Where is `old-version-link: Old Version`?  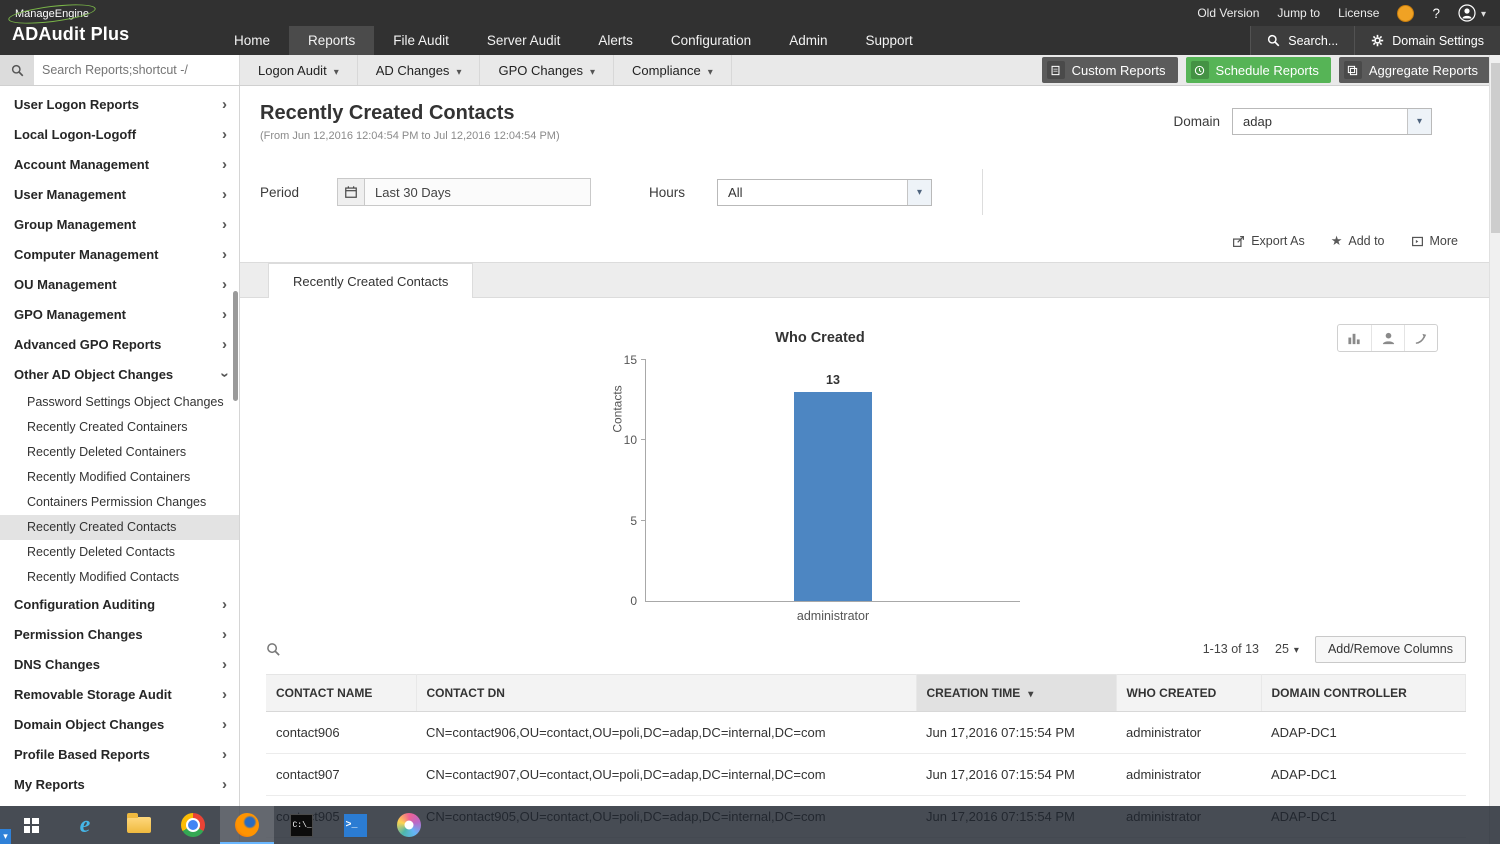
old-version-link: Old Version is located at coordinates (1228, 13).